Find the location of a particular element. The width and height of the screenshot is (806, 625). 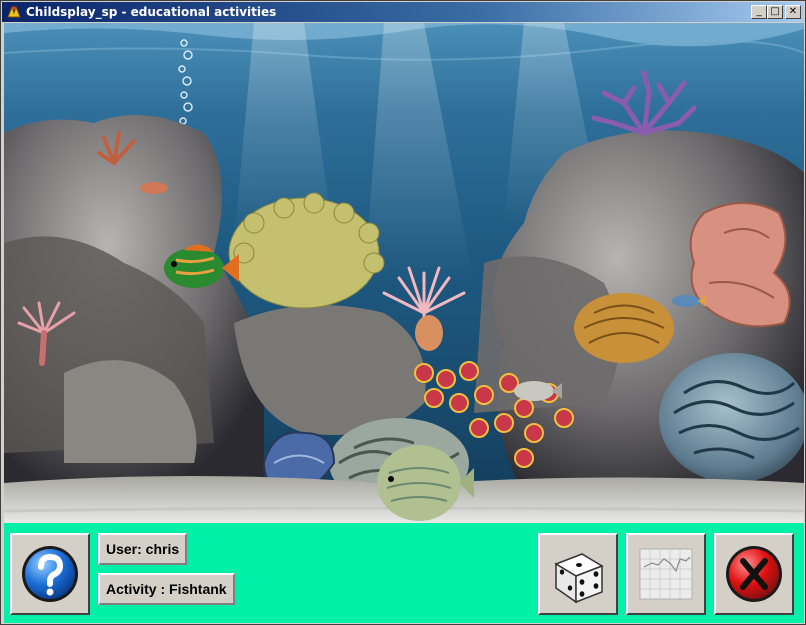

bubbles is located at coordinates (185, 88).